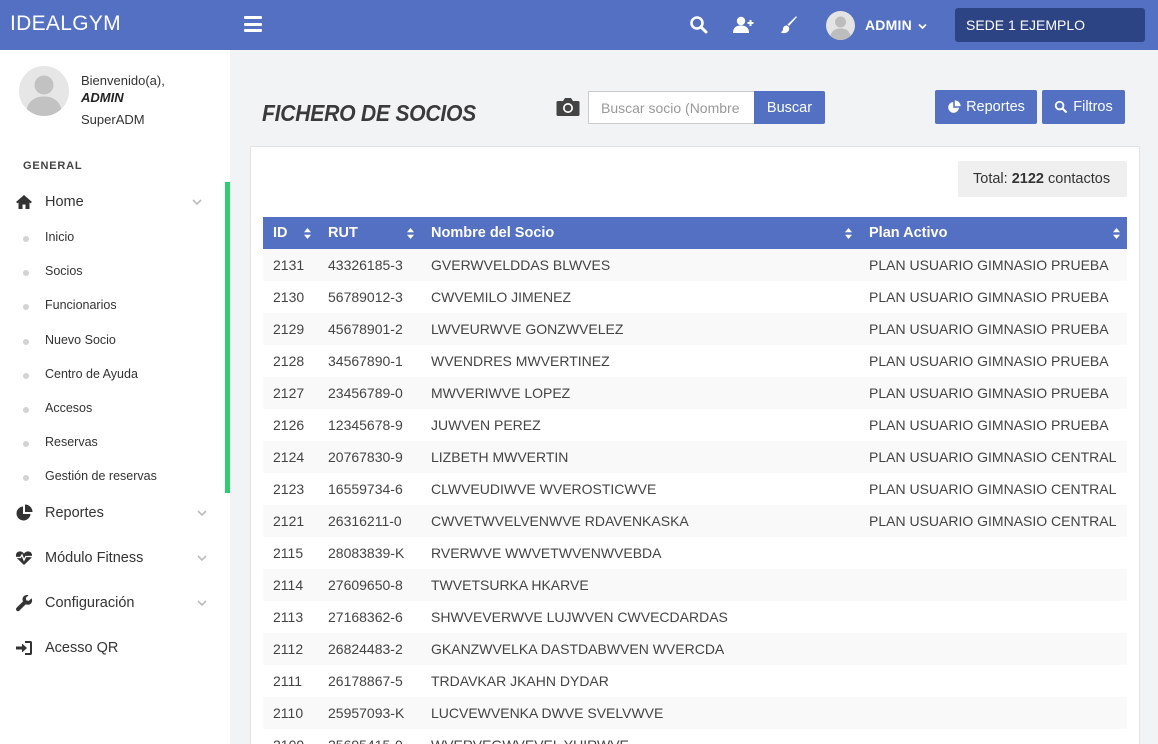  Describe the element at coordinates (288, 585) in the screenshot. I see `cell-id: 2114` at that location.